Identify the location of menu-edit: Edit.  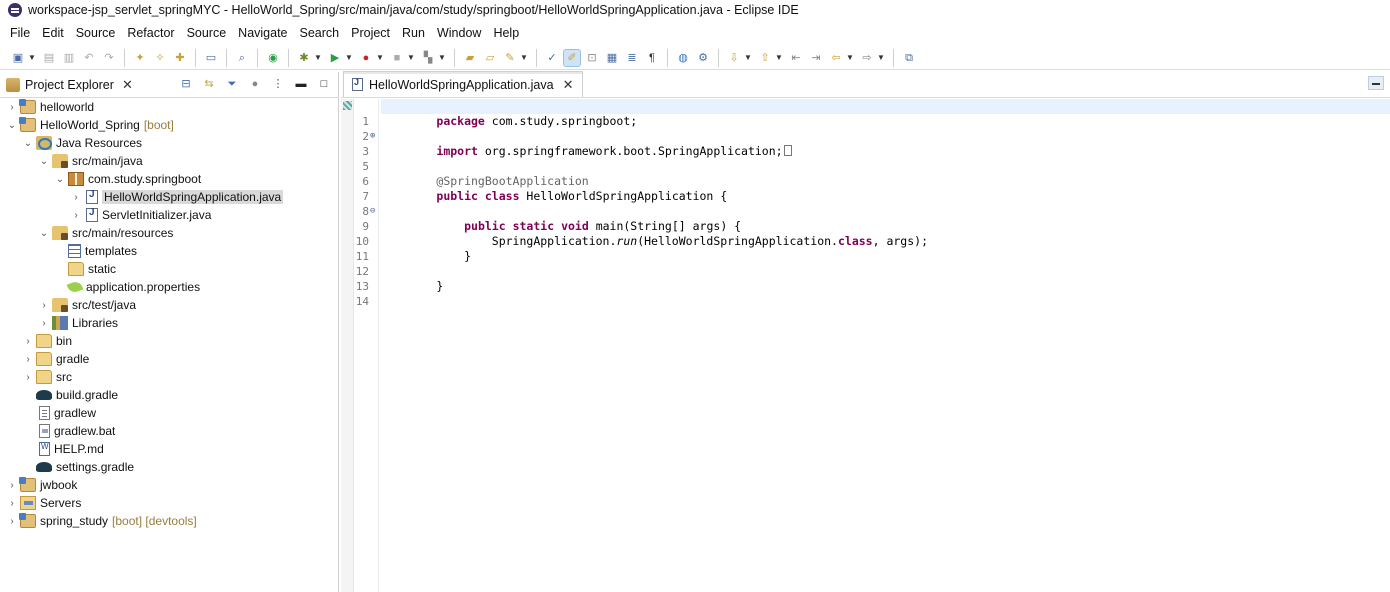
(53, 33).